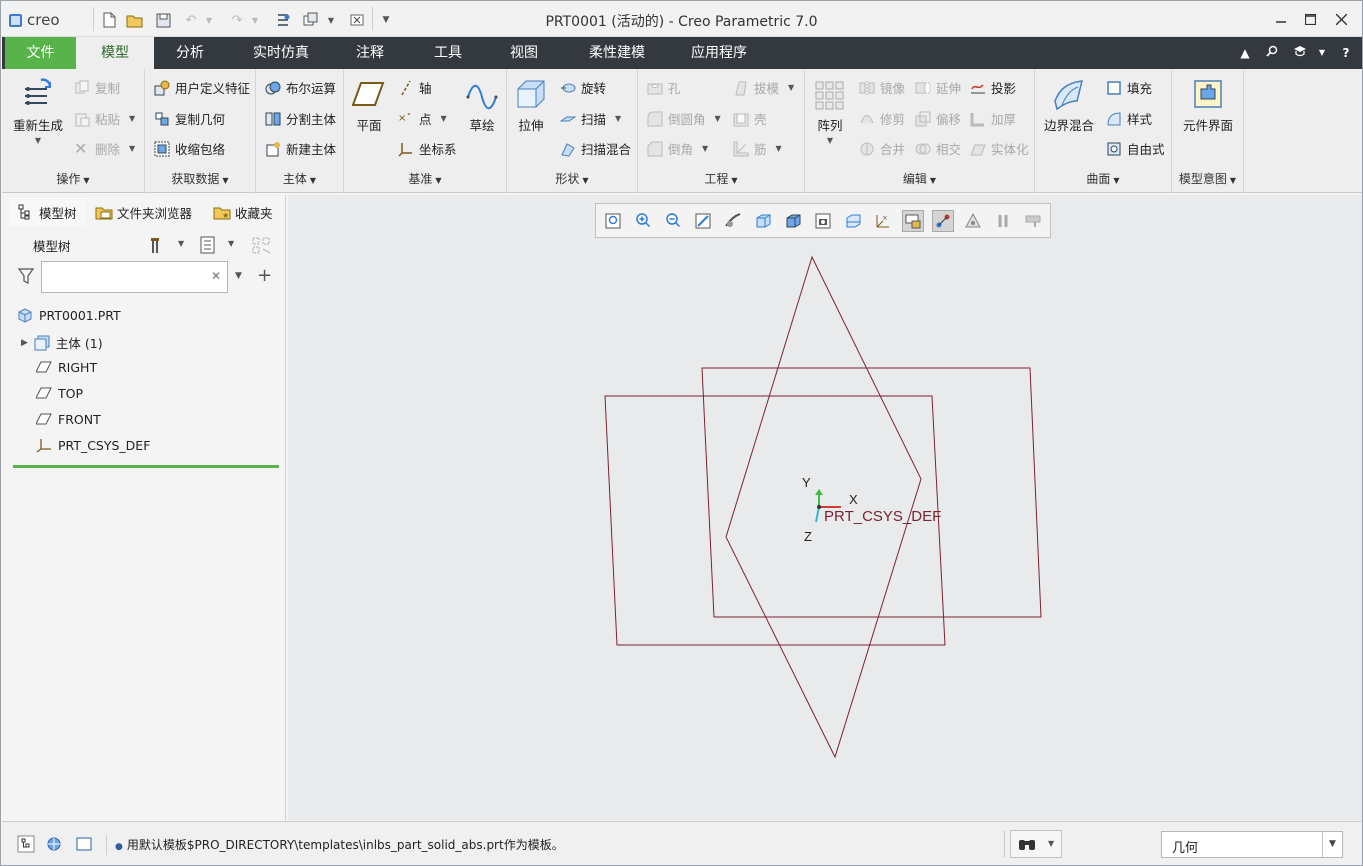  I want to click on group-label-operations: 操作 ▼, so click(73, 178).